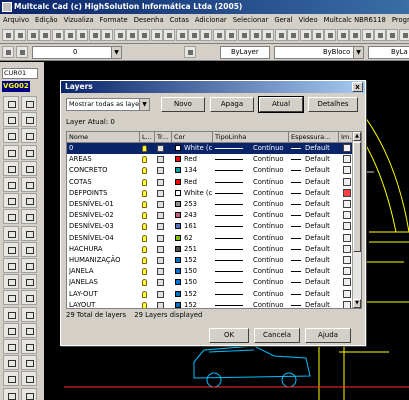 The height and width of the screenshot is (400, 409). I want to click on layer-row: DESNÍVEL-03 161 Contínuo Default, so click(210, 226).